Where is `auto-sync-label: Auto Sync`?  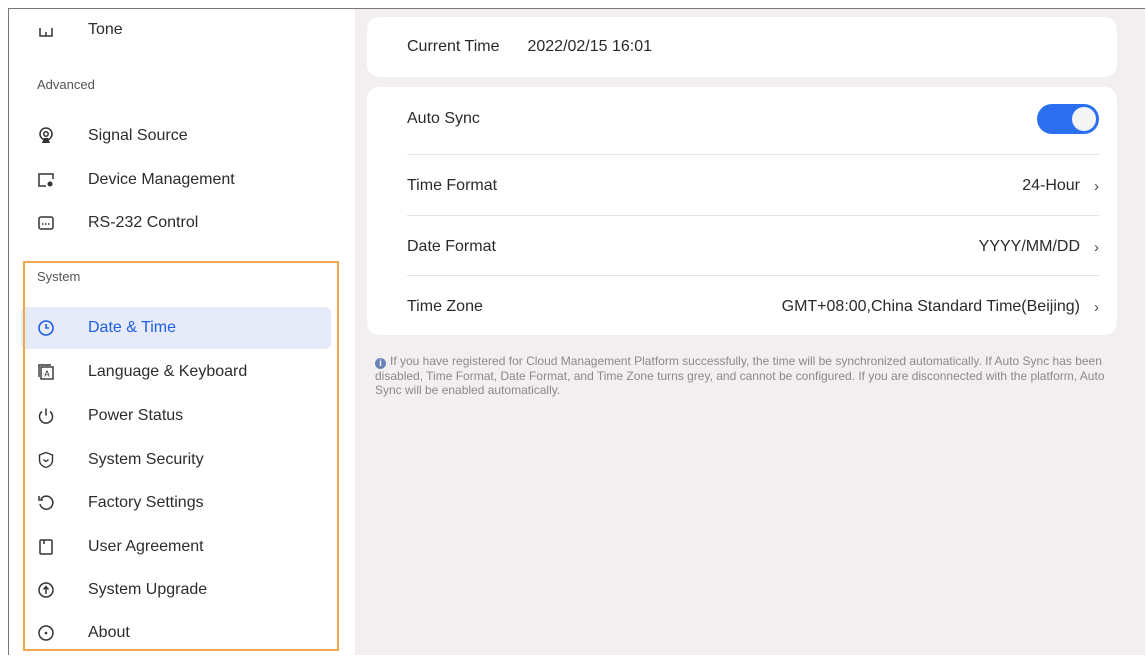 auto-sync-label: Auto Sync is located at coordinates (443, 118).